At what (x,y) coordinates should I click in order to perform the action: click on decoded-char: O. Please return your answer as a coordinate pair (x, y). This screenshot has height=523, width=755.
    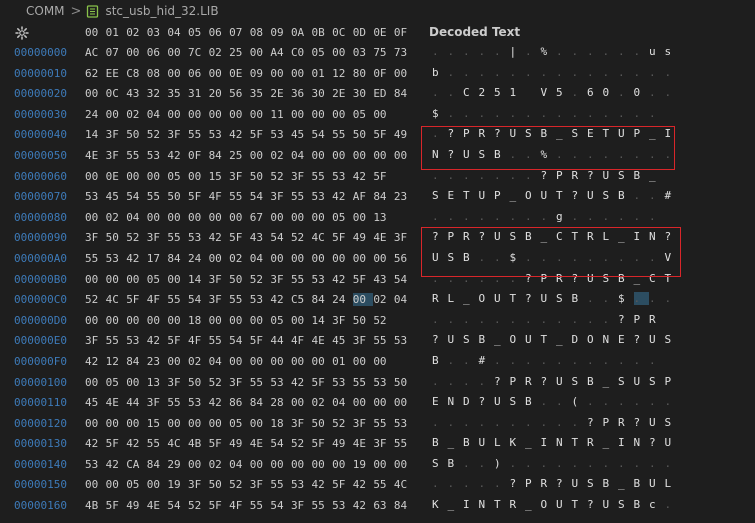
    Looking at the image, I should click on (533, 195).